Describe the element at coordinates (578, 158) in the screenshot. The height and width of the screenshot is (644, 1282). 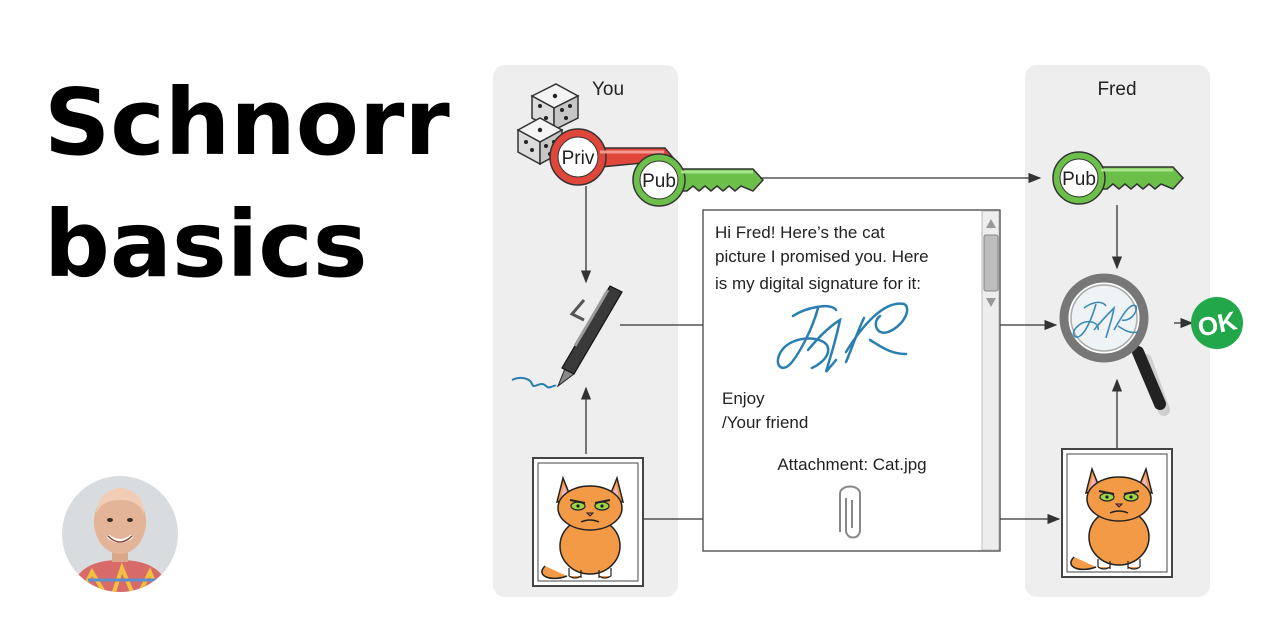
I see `priv-key-label: Priv` at that location.